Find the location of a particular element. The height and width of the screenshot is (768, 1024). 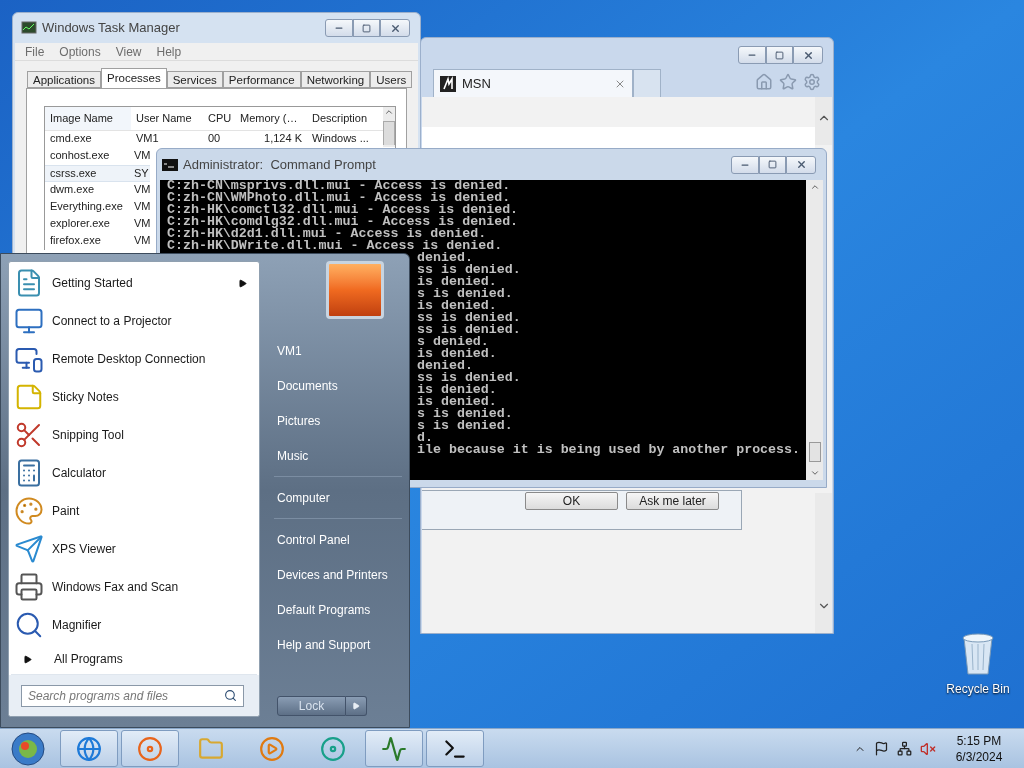

paper-plane-icon is located at coordinates (29, 549).